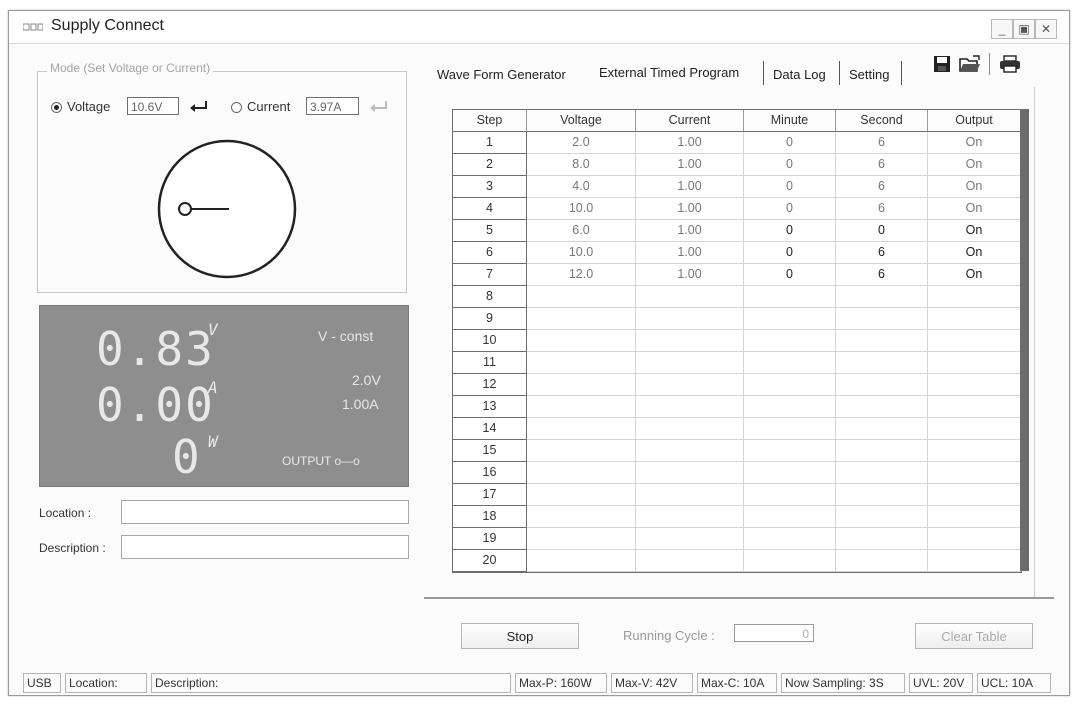  What do you see at coordinates (690, 121) in the screenshot?
I see `column-header-current: Current` at bounding box center [690, 121].